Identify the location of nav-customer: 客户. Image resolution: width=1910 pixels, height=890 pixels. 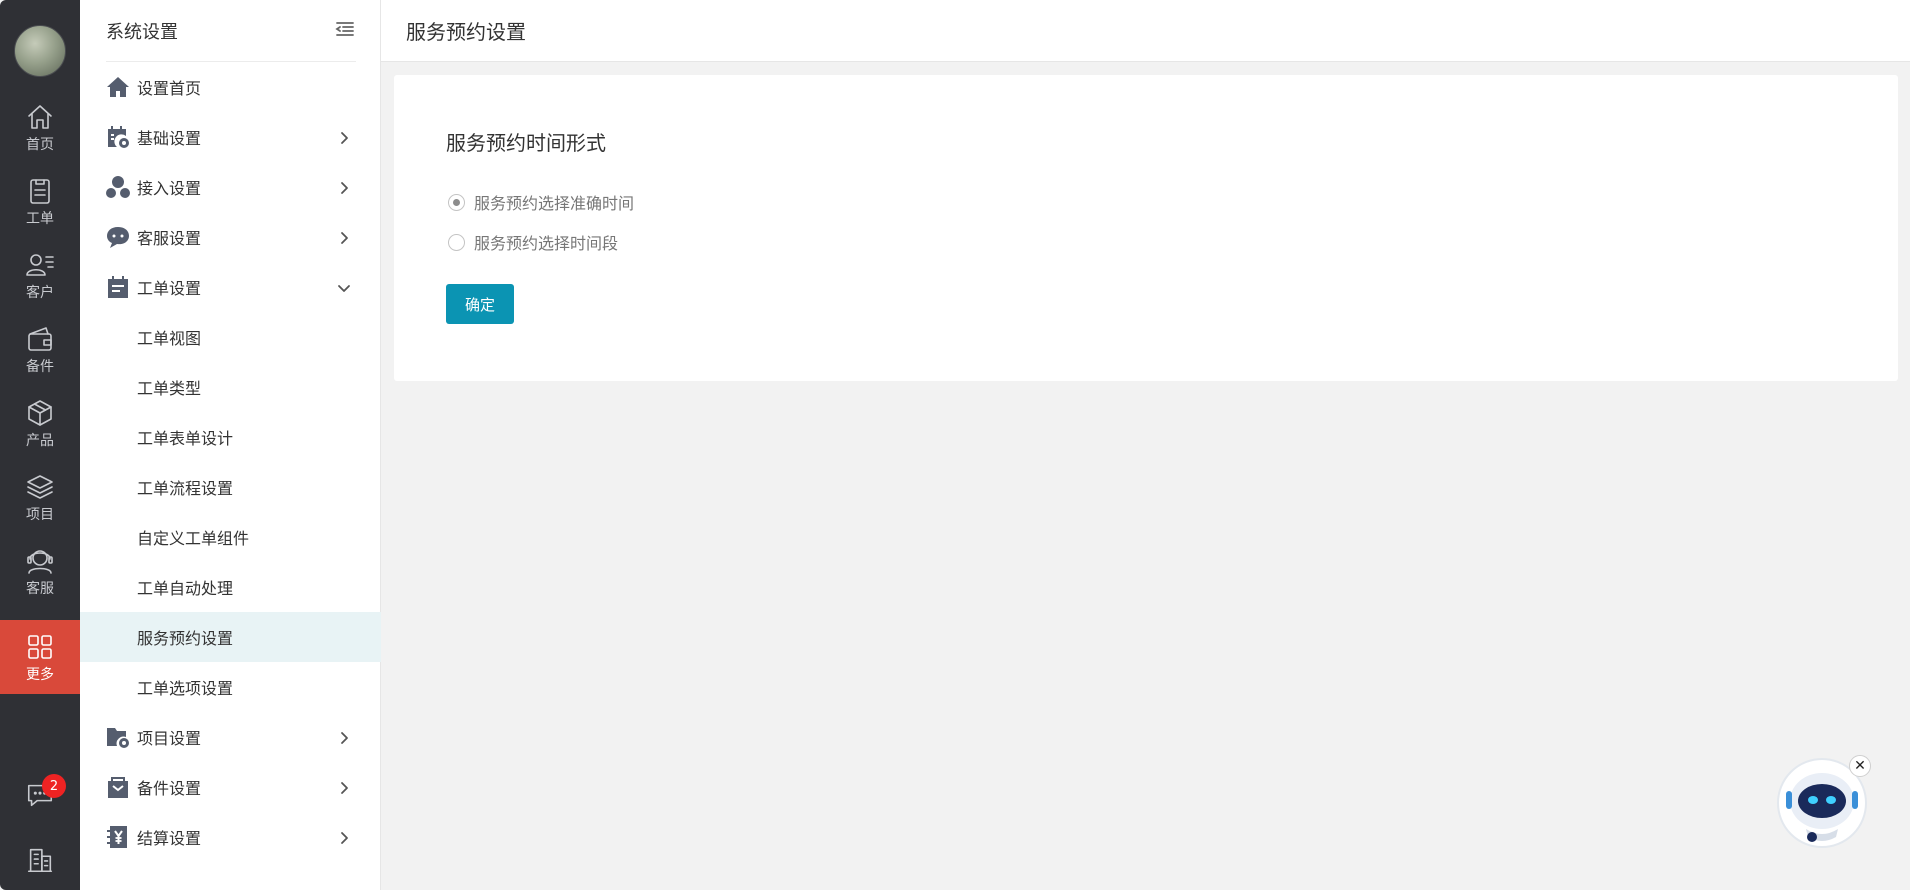
(40, 275).